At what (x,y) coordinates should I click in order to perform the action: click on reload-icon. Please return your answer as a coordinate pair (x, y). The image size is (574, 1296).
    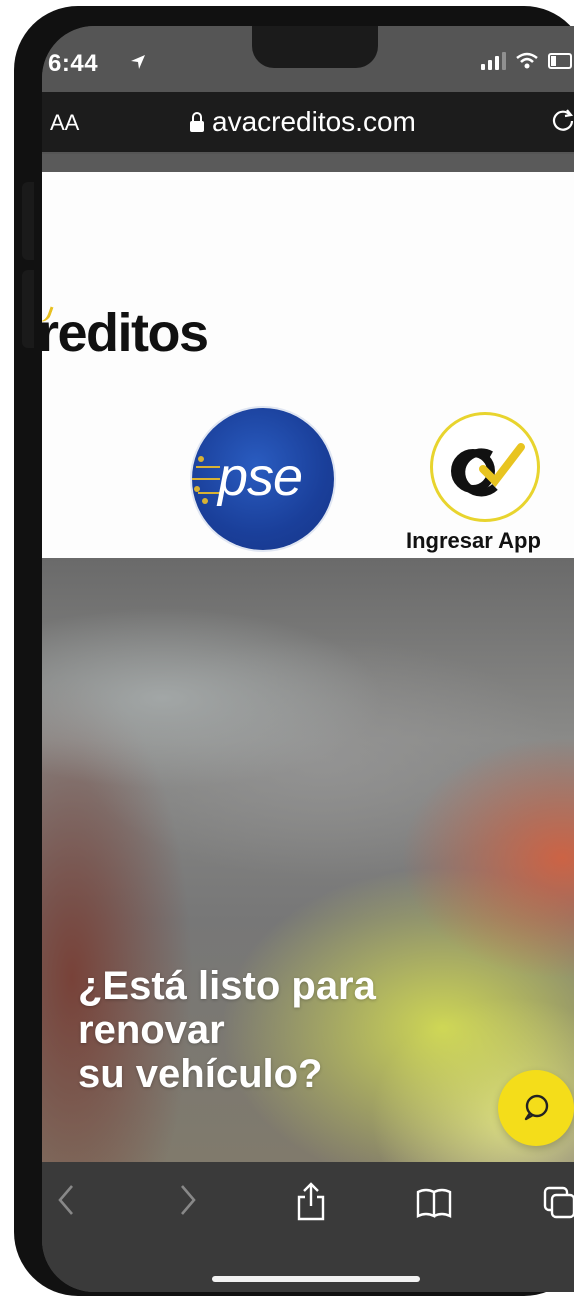
    Looking at the image, I should click on (562, 122).